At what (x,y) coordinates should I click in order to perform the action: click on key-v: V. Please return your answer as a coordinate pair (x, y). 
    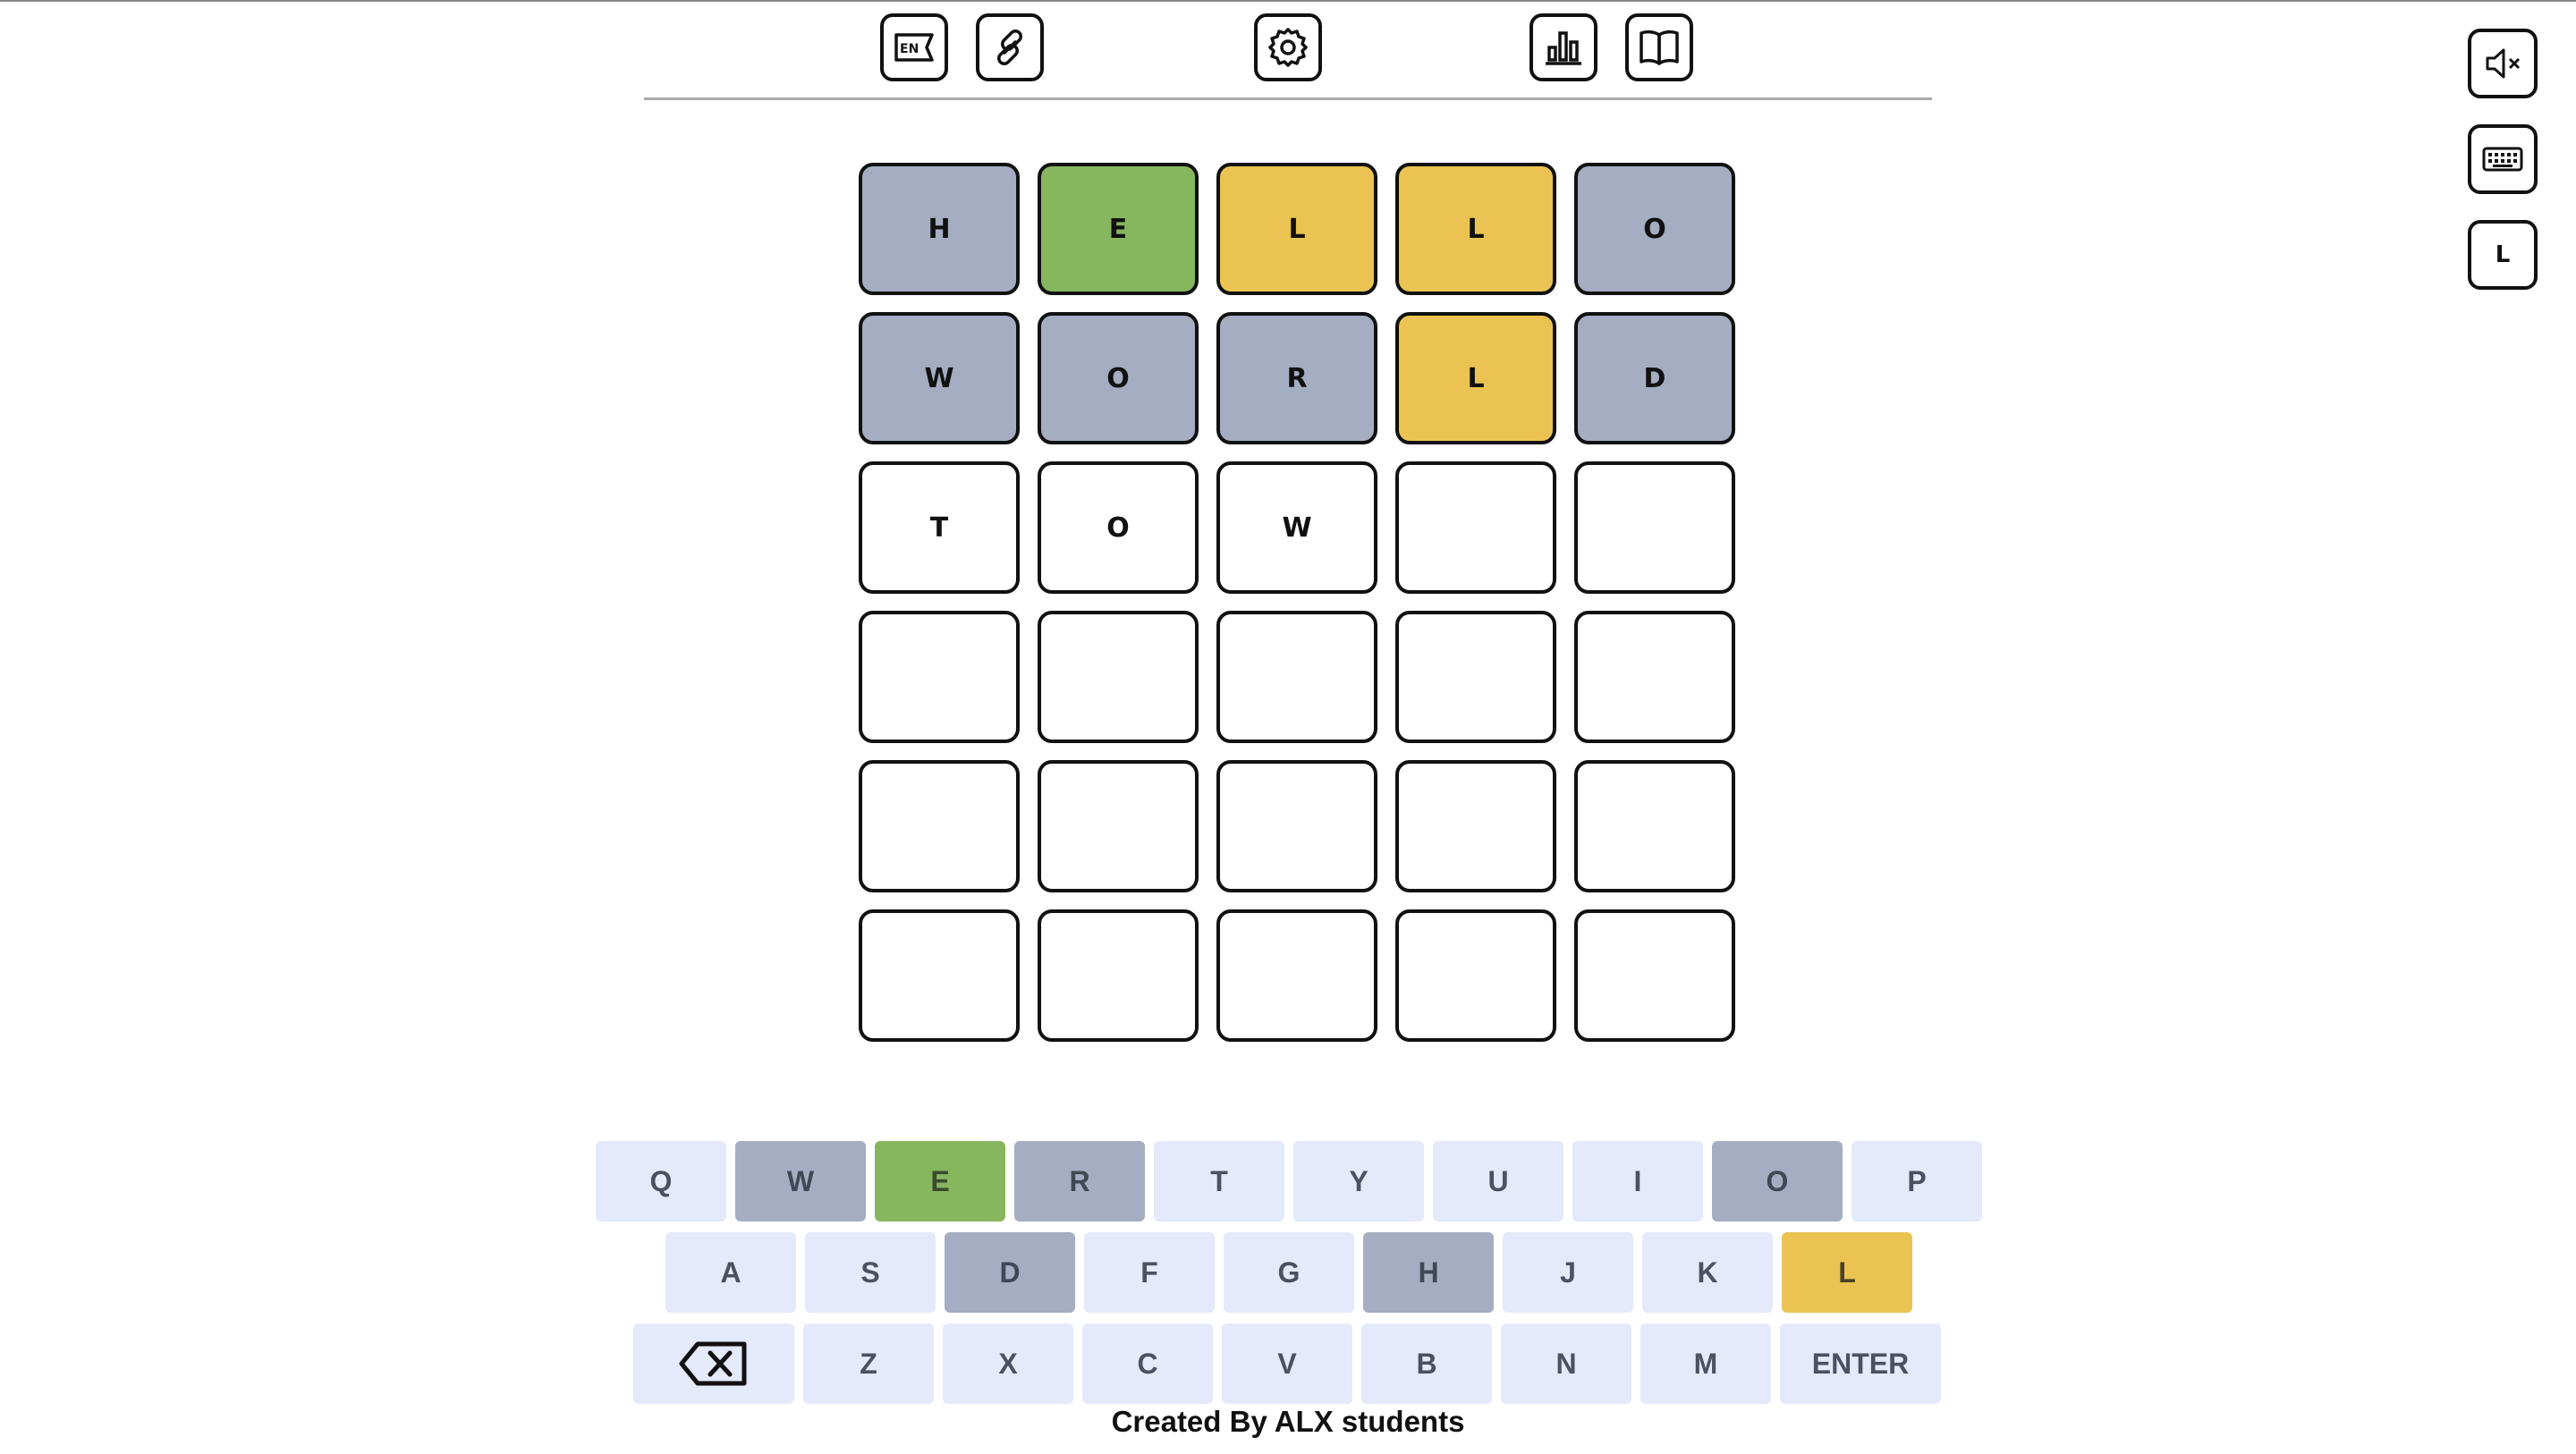
    Looking at the image, I should click on (1287, 1363).